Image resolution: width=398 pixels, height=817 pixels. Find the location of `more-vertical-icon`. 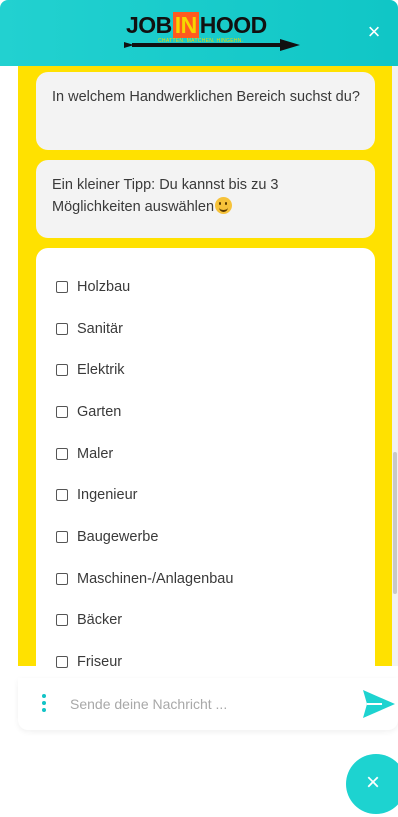

more-vertical-icon is located at coordinates (44, 704).